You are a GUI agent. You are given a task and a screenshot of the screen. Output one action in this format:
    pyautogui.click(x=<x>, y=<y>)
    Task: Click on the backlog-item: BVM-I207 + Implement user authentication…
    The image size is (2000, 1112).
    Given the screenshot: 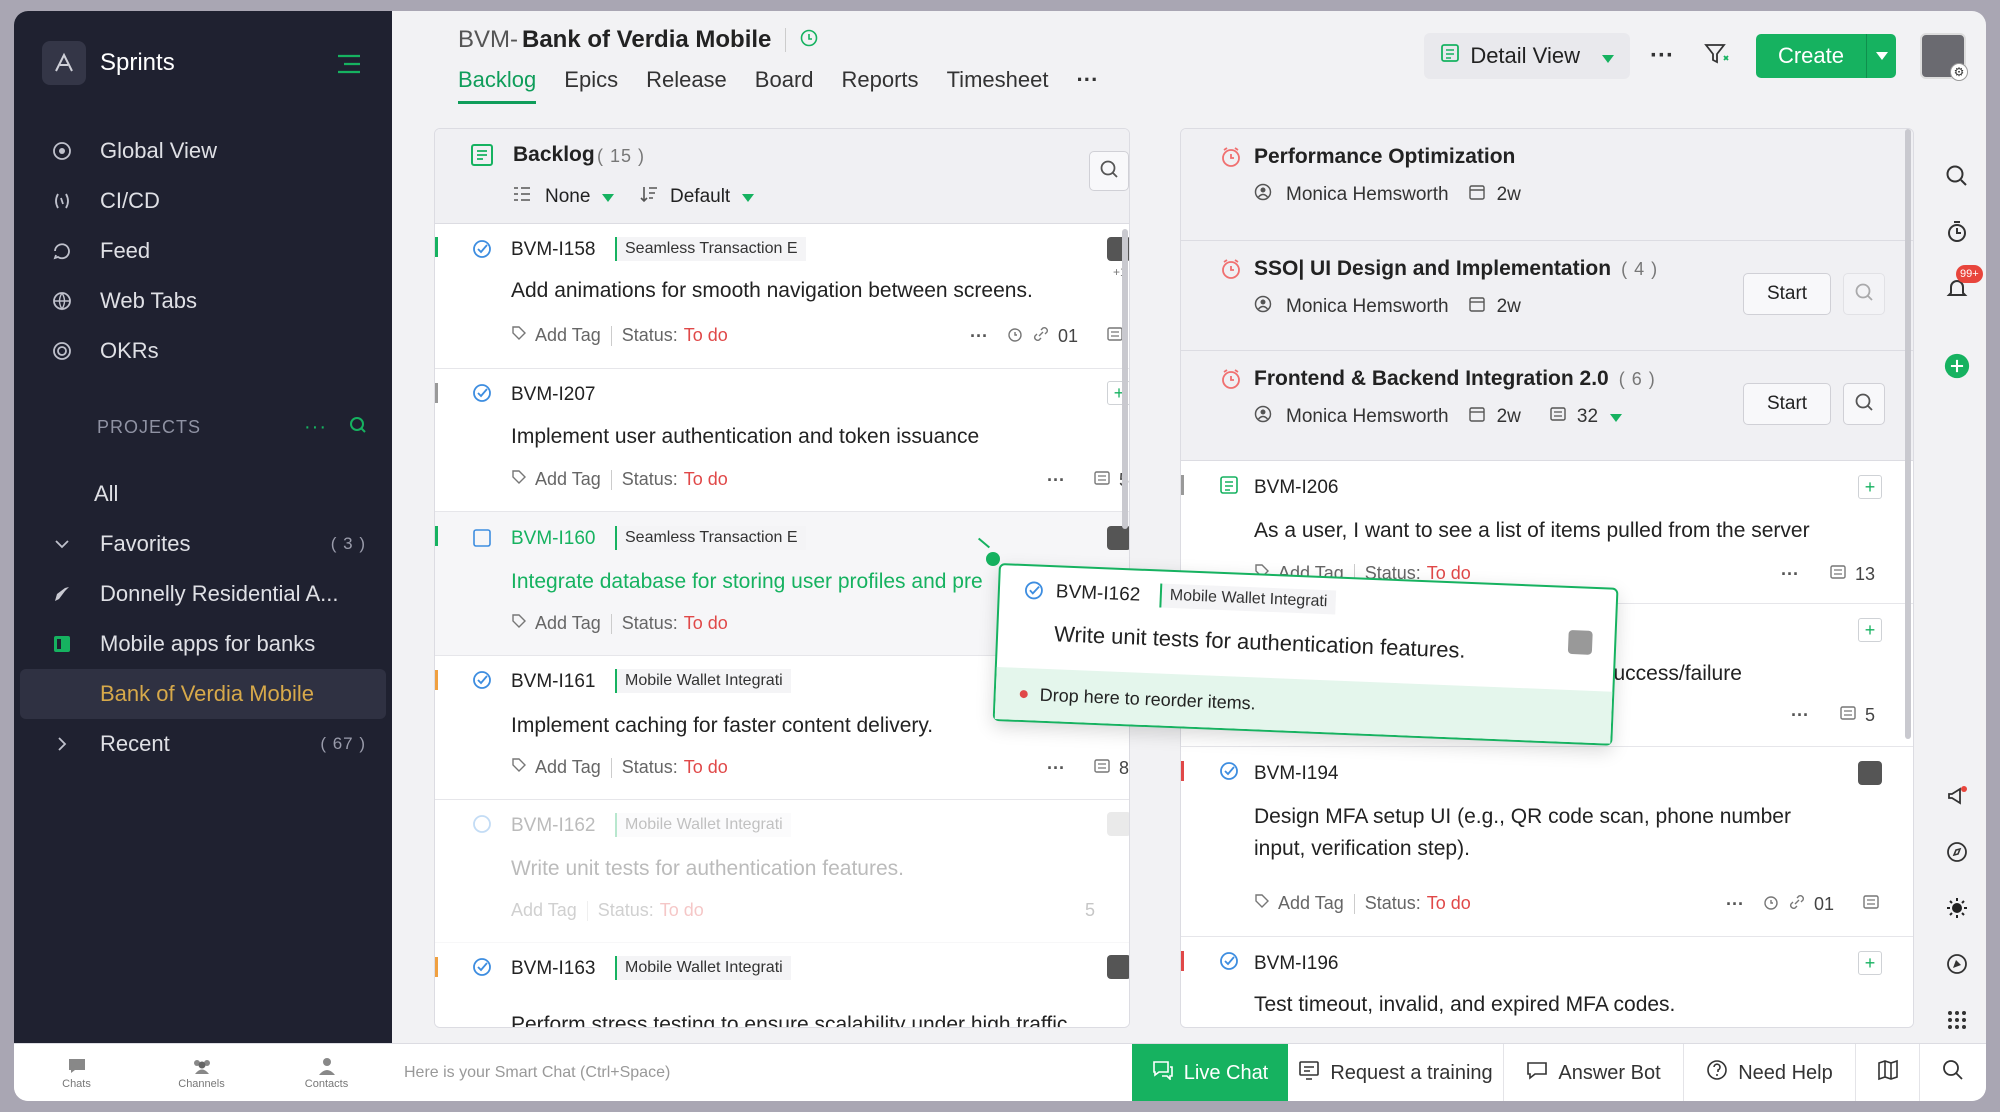 What is the action you would take?
    pyautogui.click(x=782, y=440)
    